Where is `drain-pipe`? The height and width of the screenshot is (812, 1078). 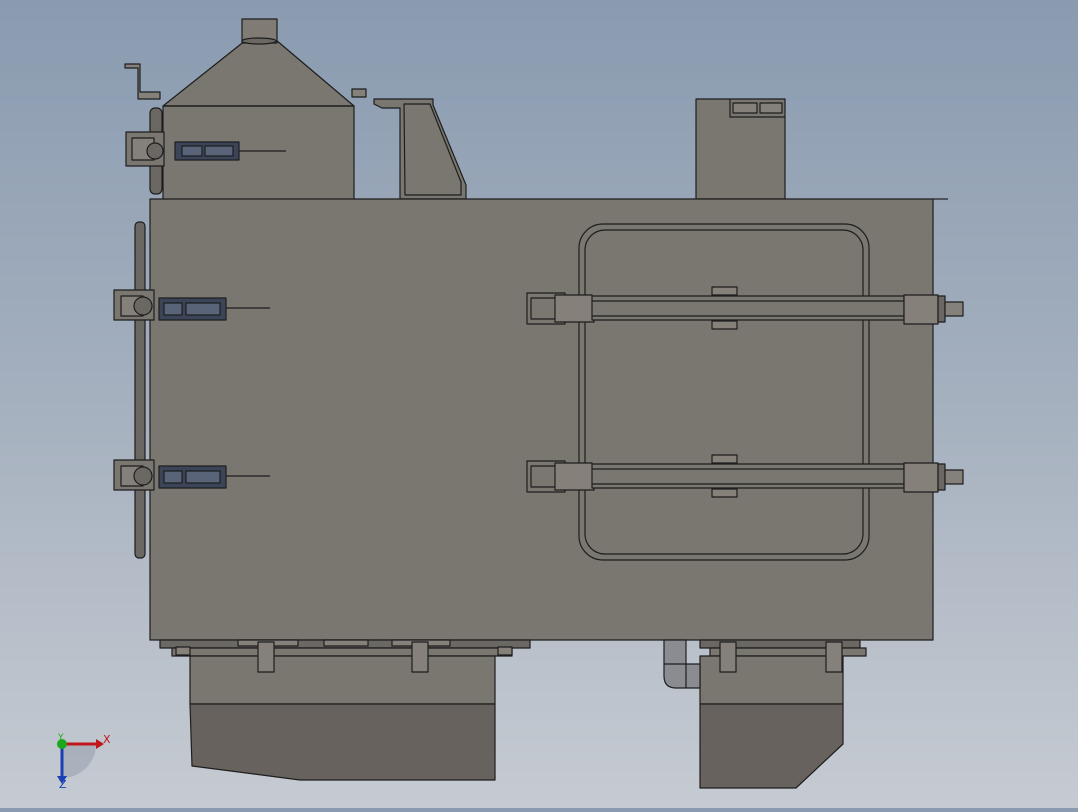
drain-pipe is located at coordinates (682, 664).